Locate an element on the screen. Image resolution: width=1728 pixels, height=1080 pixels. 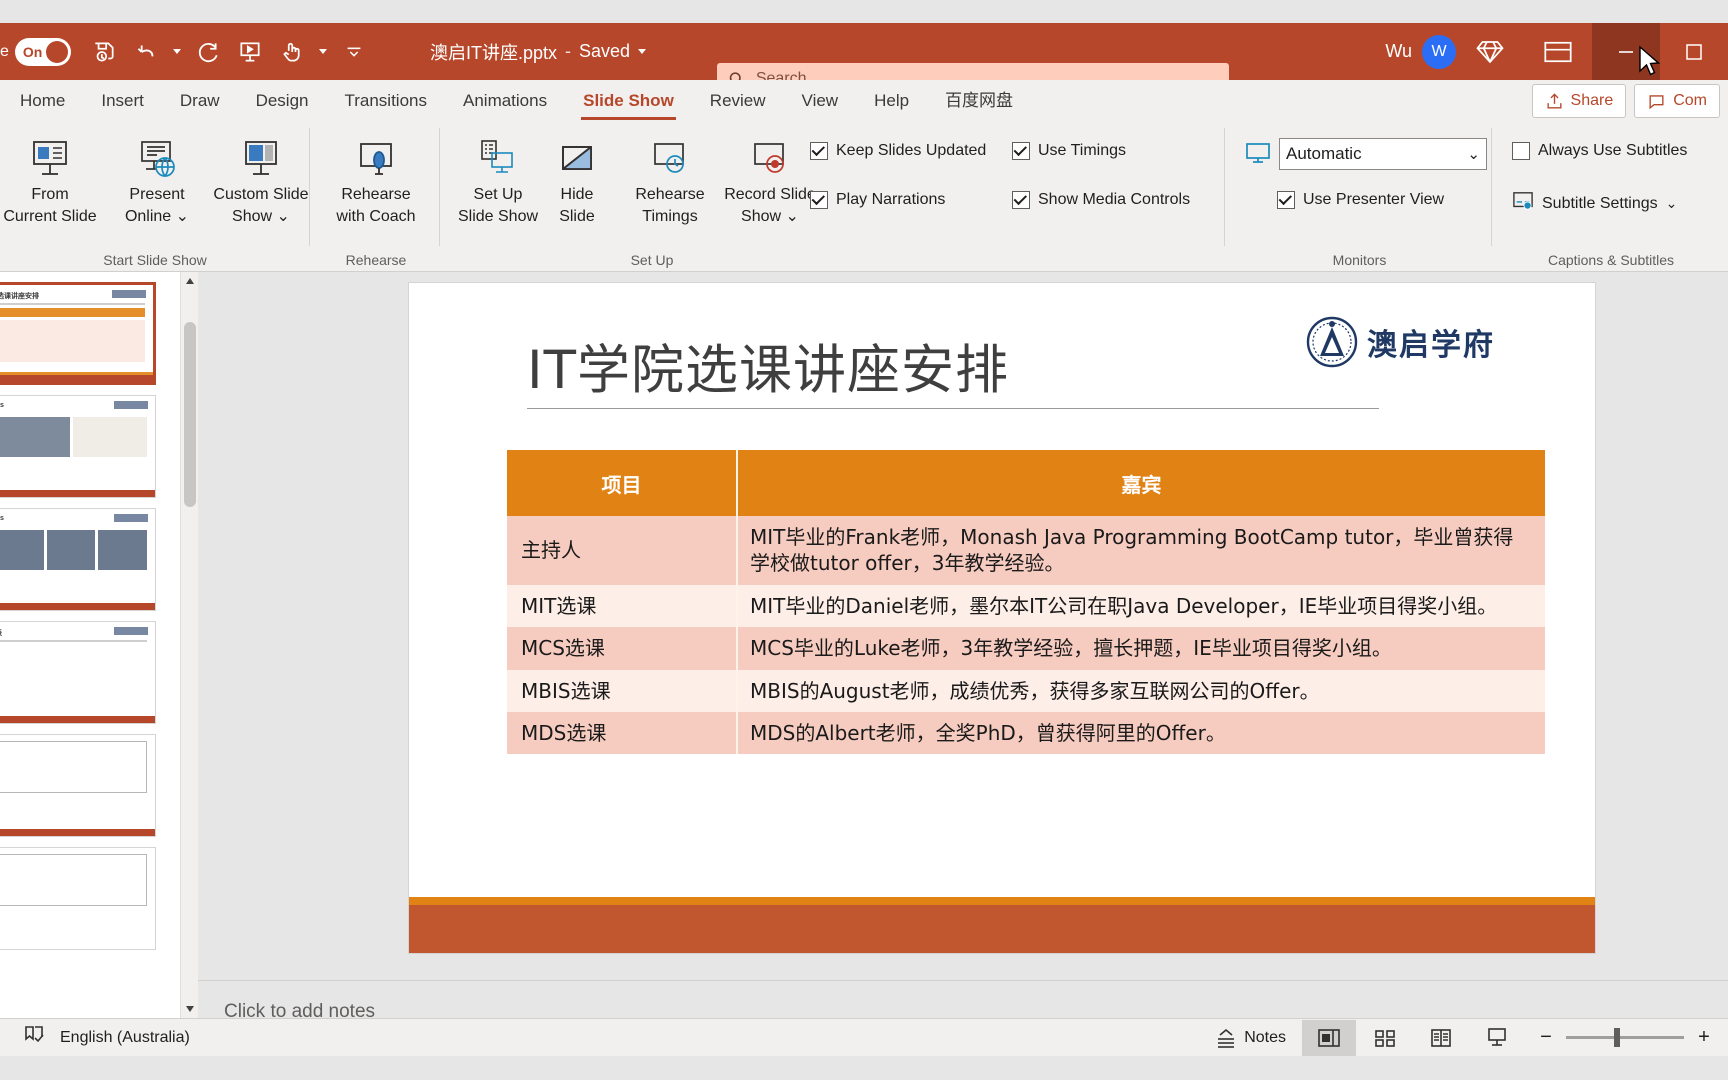
language-status: English (Australia) is located at coordinates (125, 1038).